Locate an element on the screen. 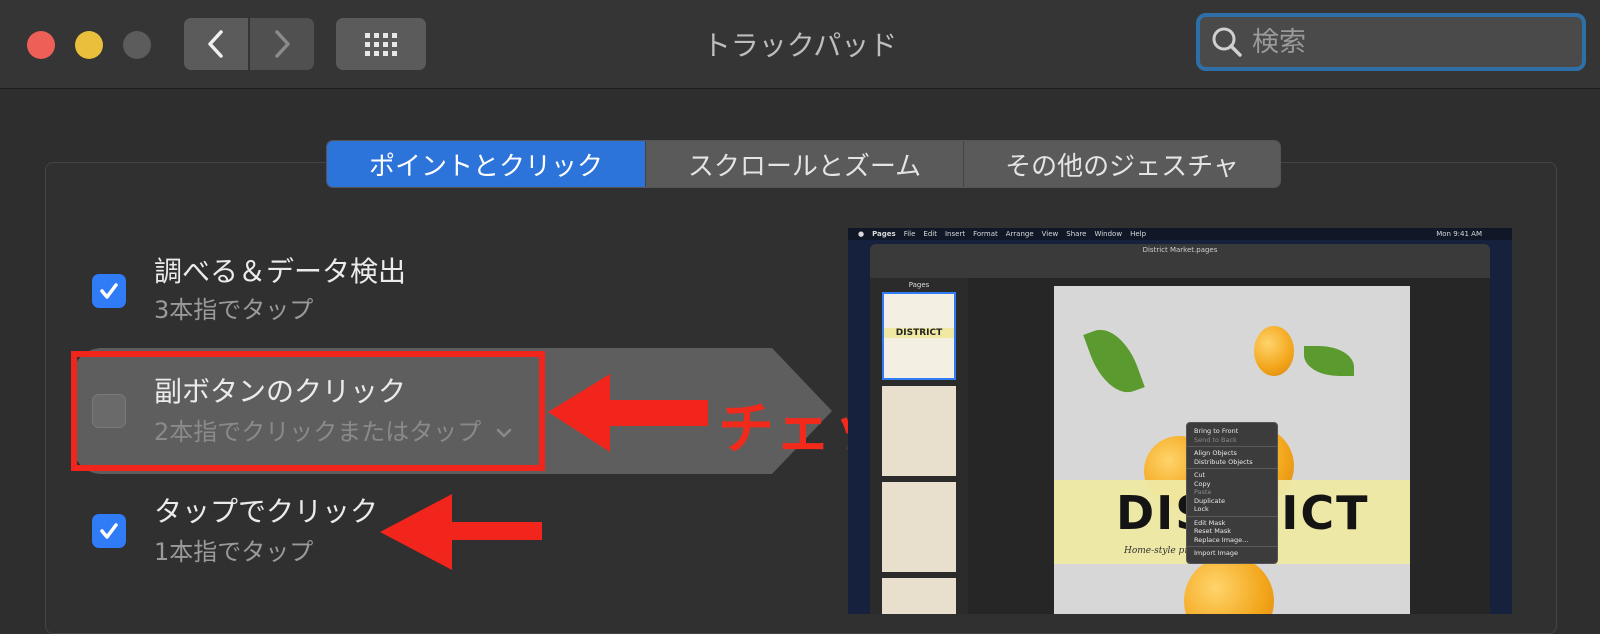 The image size is (1600, 634). preview-menu-item: Format is located at coordinates (985, 234).